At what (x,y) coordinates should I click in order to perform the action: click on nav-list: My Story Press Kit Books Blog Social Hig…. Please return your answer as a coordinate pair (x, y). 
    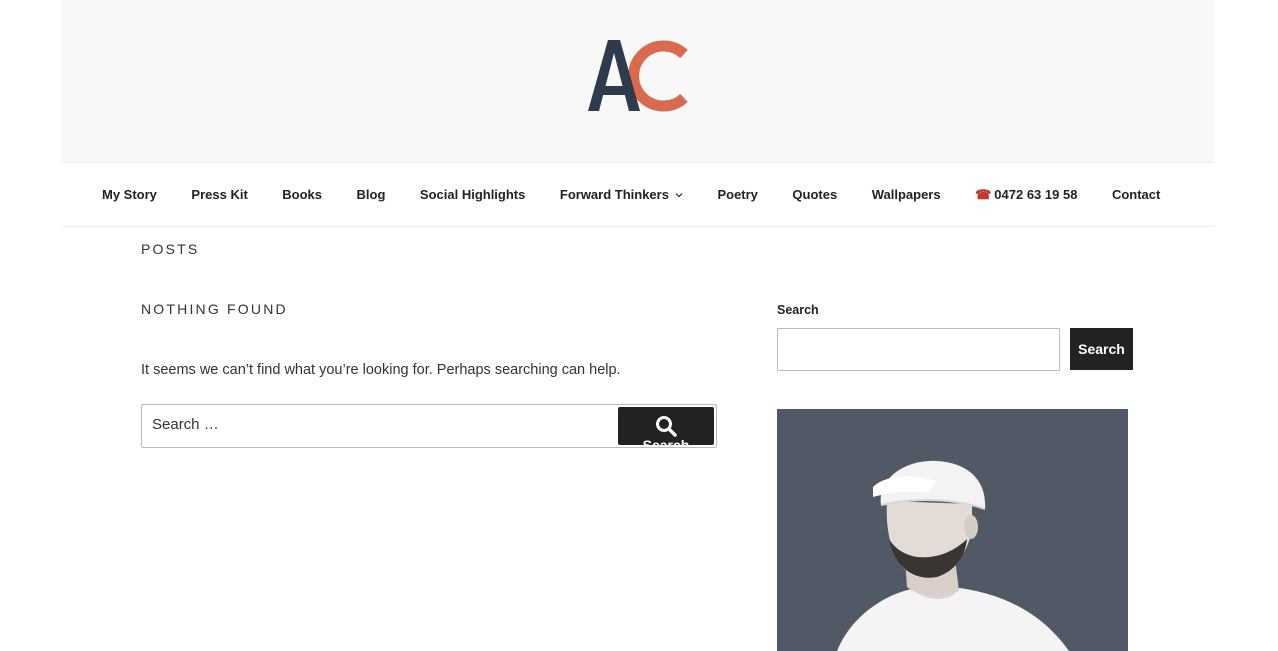
    Looking at the image, I should click on (631, 194).